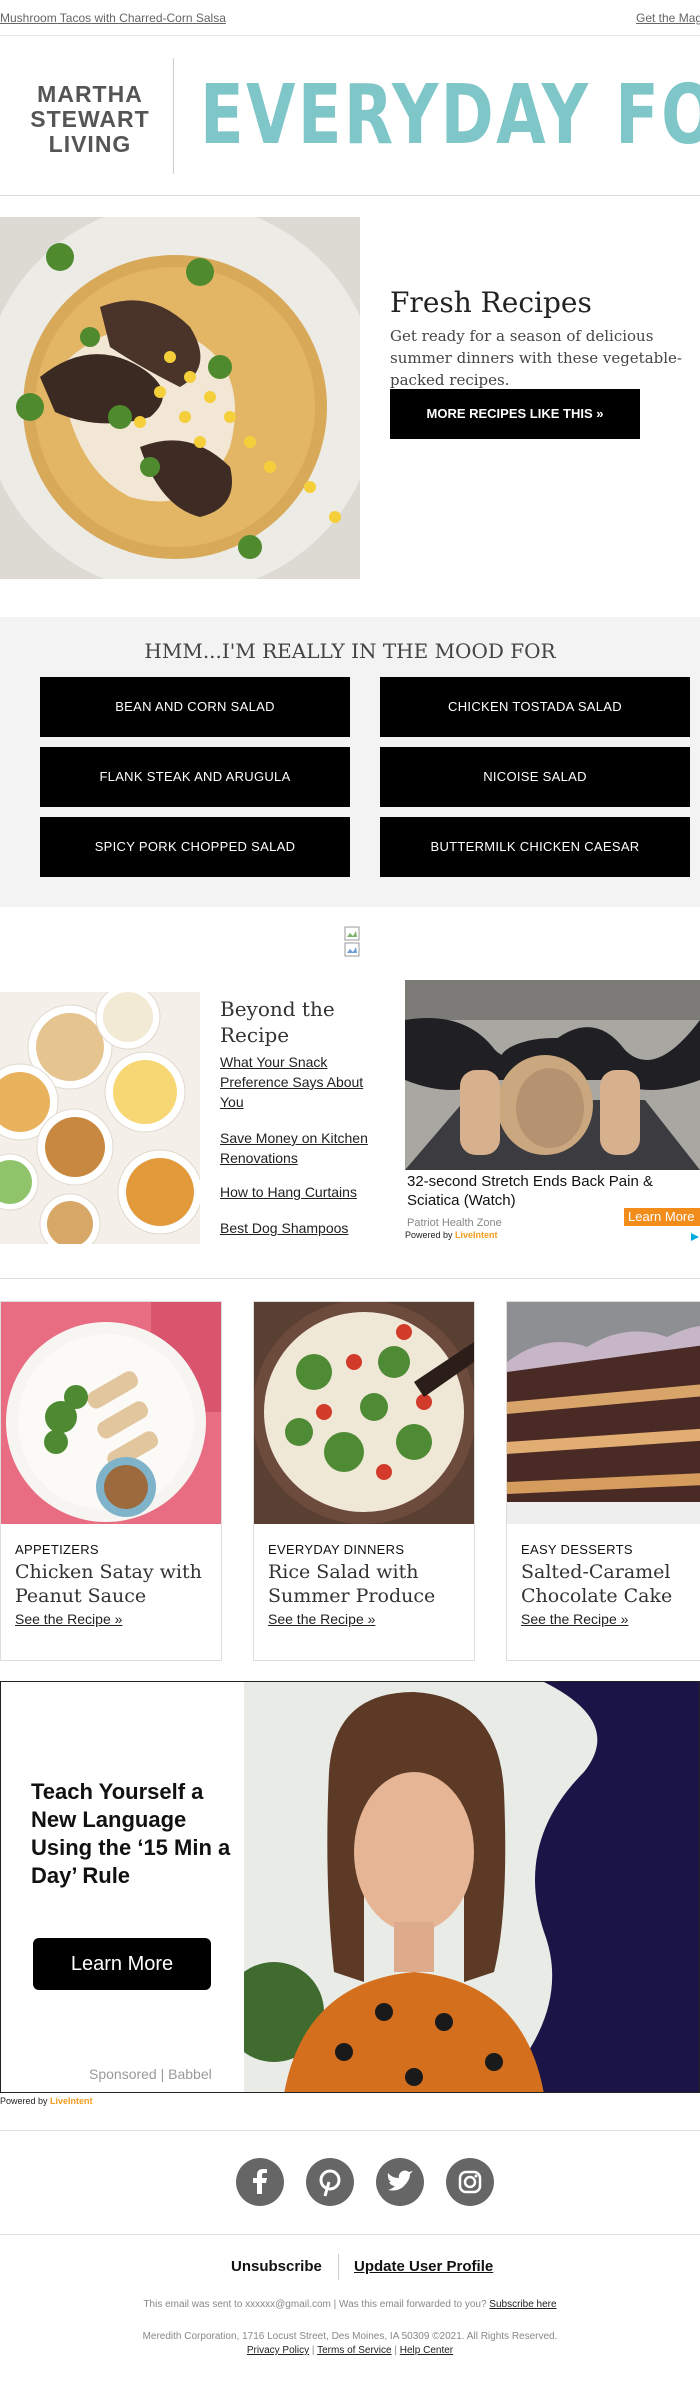 The height and width of the screenshot is (2400, 700). What do you see at coordinates (350, 651) in the screenshot?
I see `mood-title: HMM...I'M REALLY IN THE MOOD FOR` at bounding box center [350, 651].